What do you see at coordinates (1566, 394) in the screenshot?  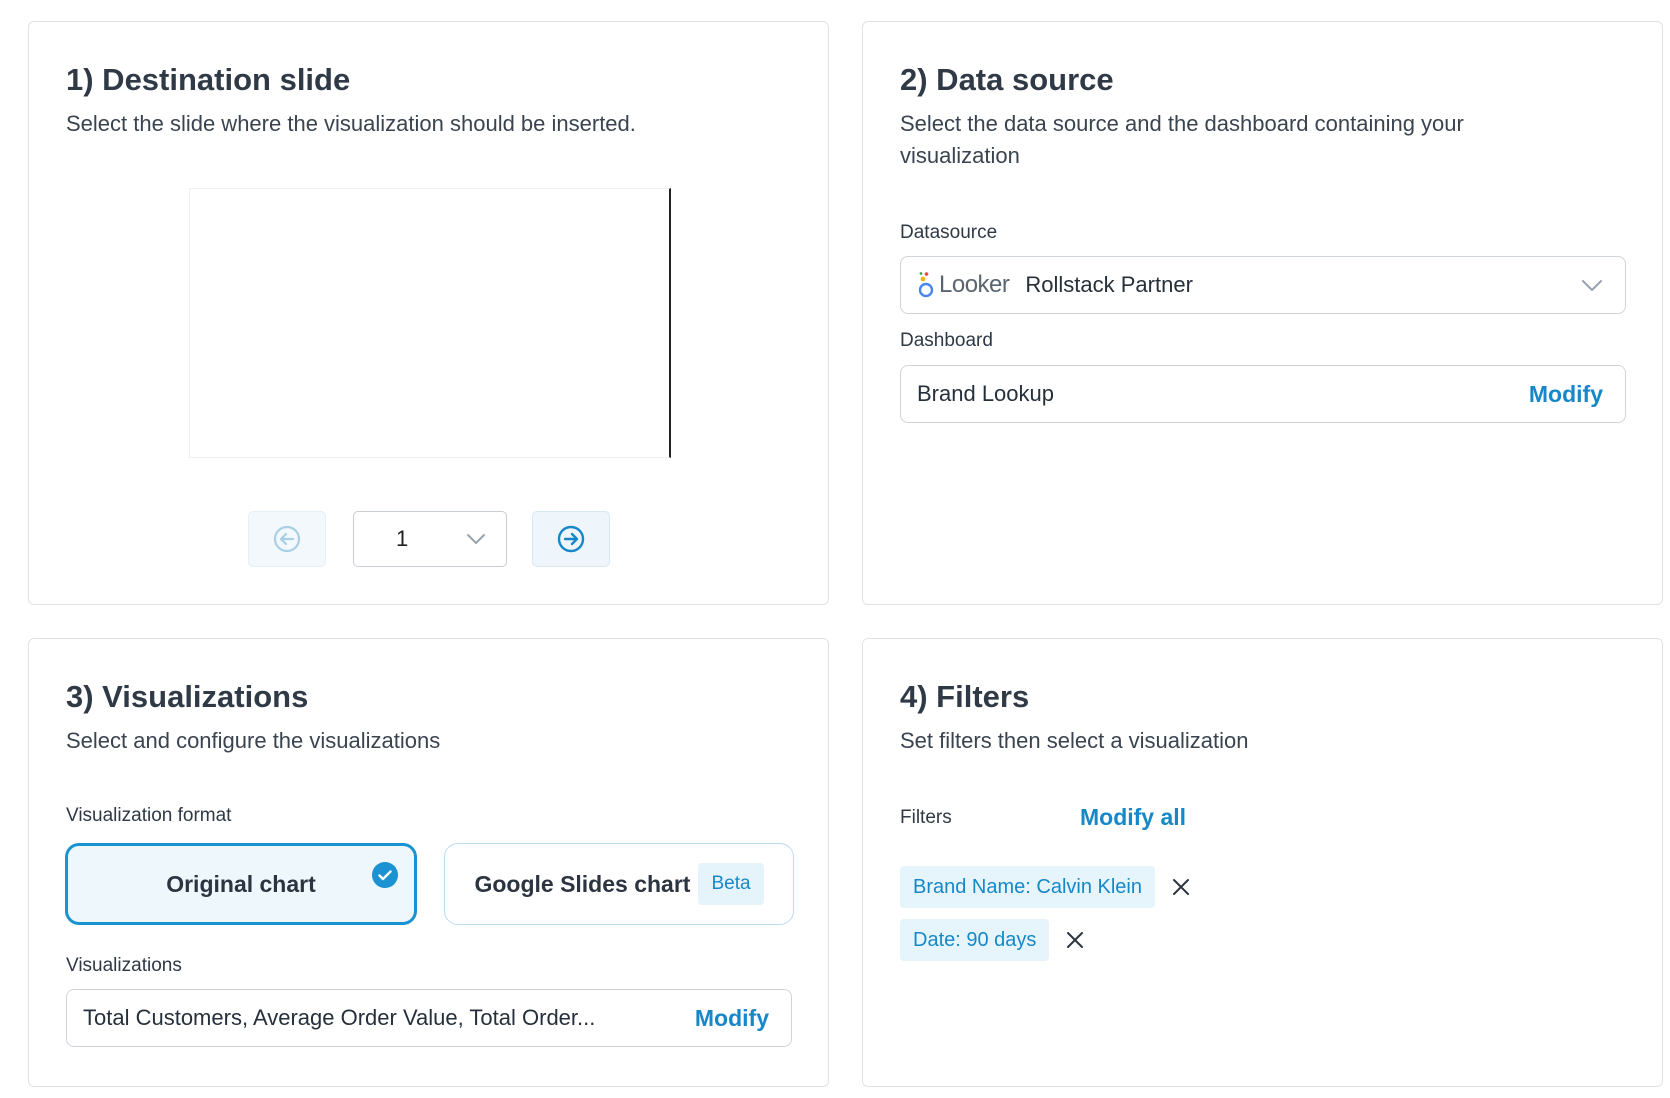 I see `modify-dashboard-button: Modify` at bounding box center [1566, 394].